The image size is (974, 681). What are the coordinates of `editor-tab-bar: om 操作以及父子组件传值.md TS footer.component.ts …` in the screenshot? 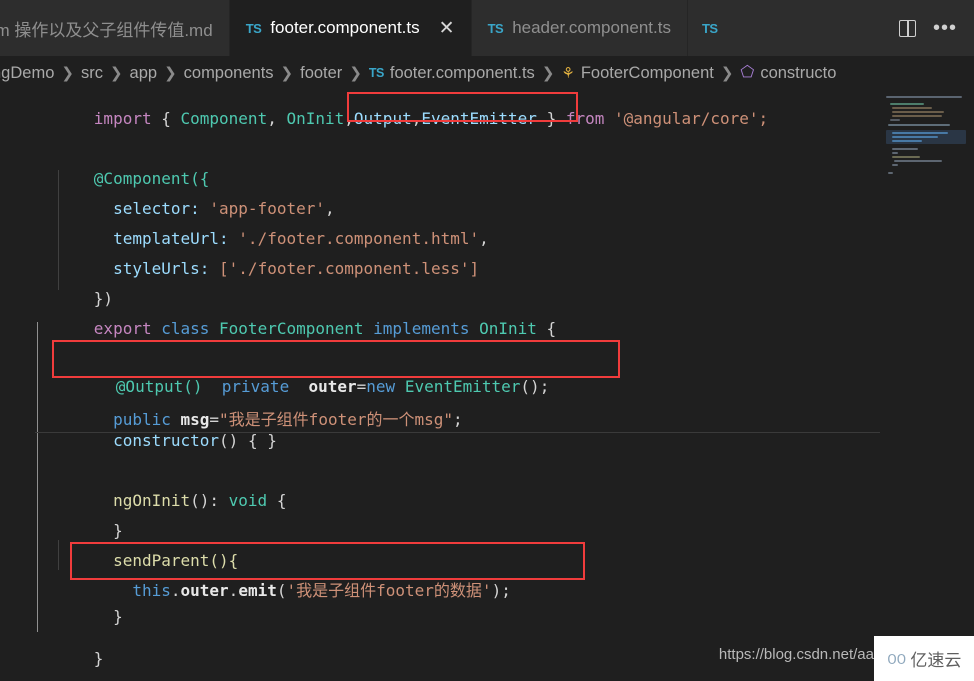 It's located at (487, 28).